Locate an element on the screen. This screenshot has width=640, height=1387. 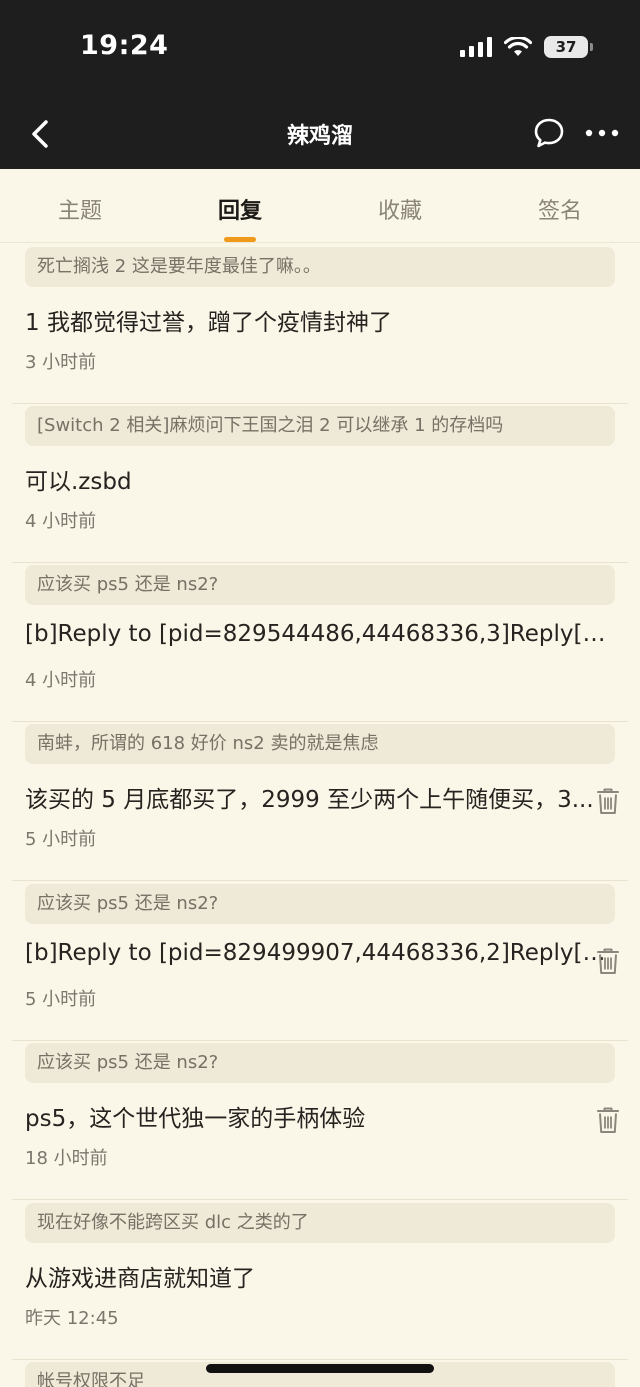
battery-level: 37 is located at coordinates (566, 47).